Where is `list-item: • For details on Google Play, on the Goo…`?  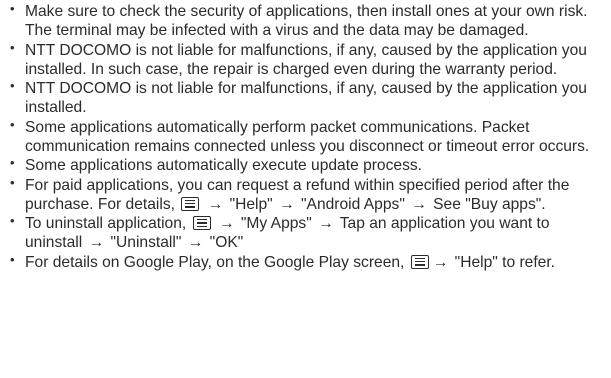 list-item: • For details on Google Play, on the Goo… is located at coordinates (306, 261).